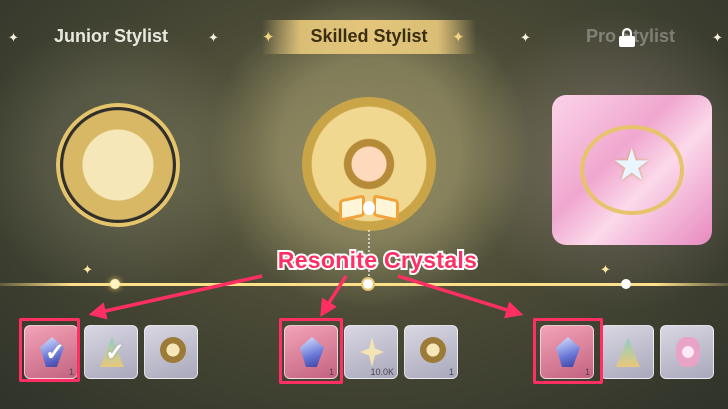  Describe the element at coordinates (369, 210) in the screenshot. I see `bow-decoration-icon` at that location.